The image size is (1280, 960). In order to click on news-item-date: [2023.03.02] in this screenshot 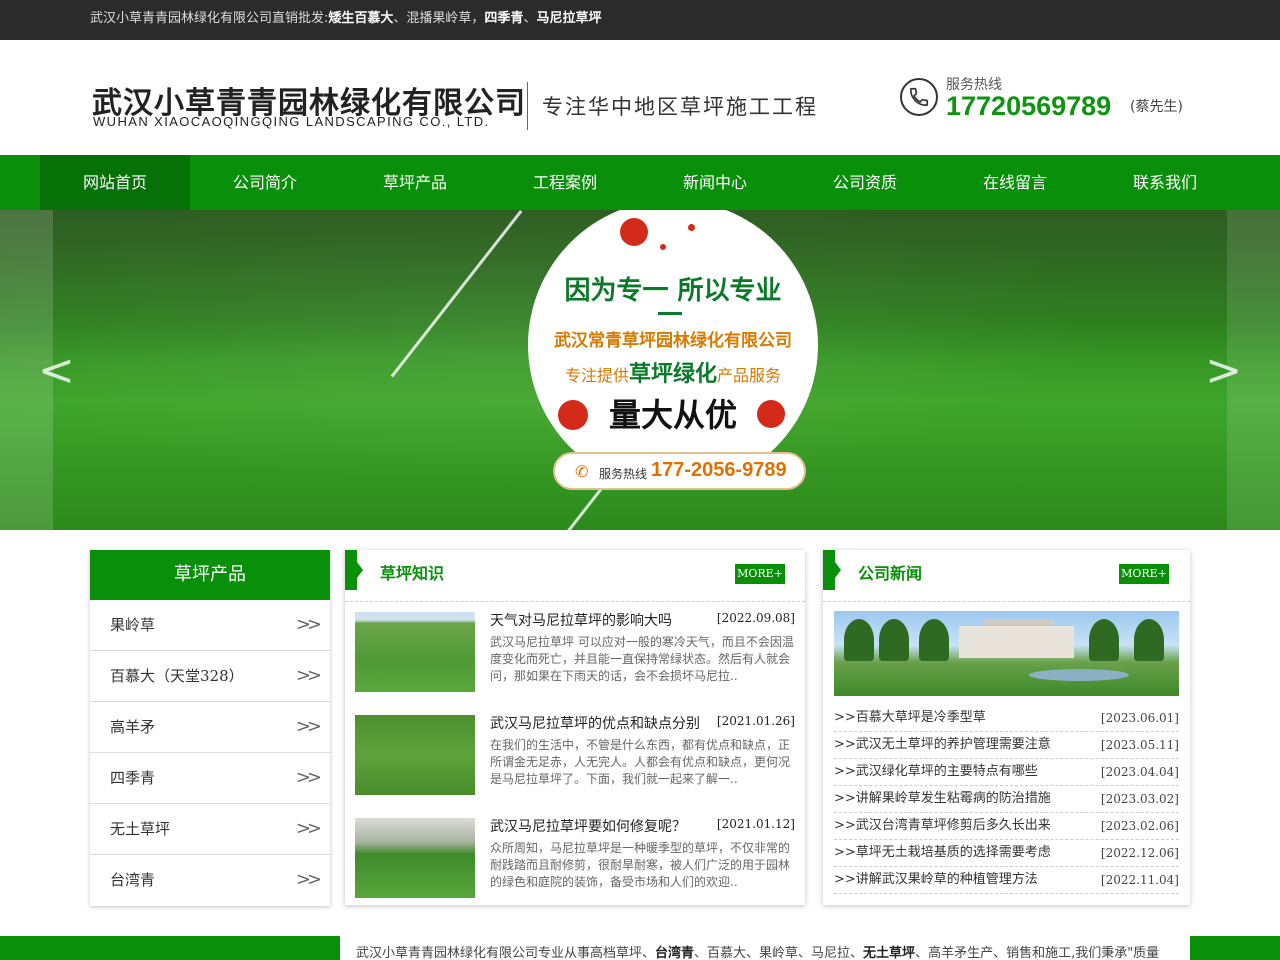, I will do `click(1139, 799)`.